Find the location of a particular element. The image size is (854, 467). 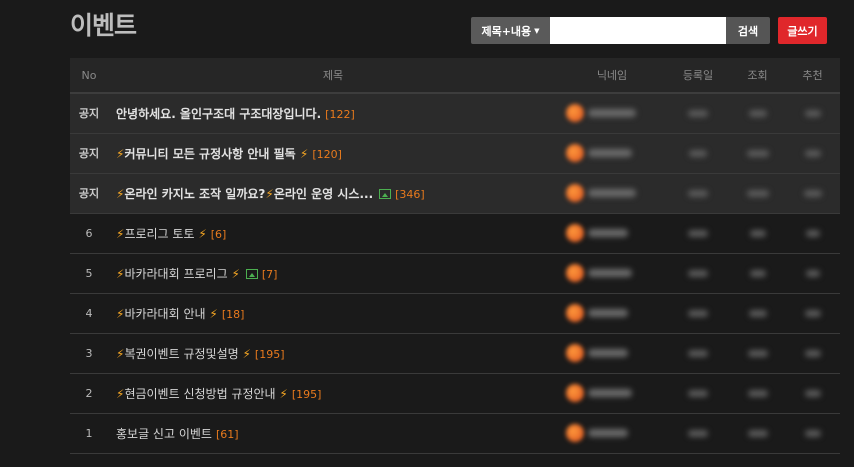

comment-count: [122] is located at coordinates (340, 114).